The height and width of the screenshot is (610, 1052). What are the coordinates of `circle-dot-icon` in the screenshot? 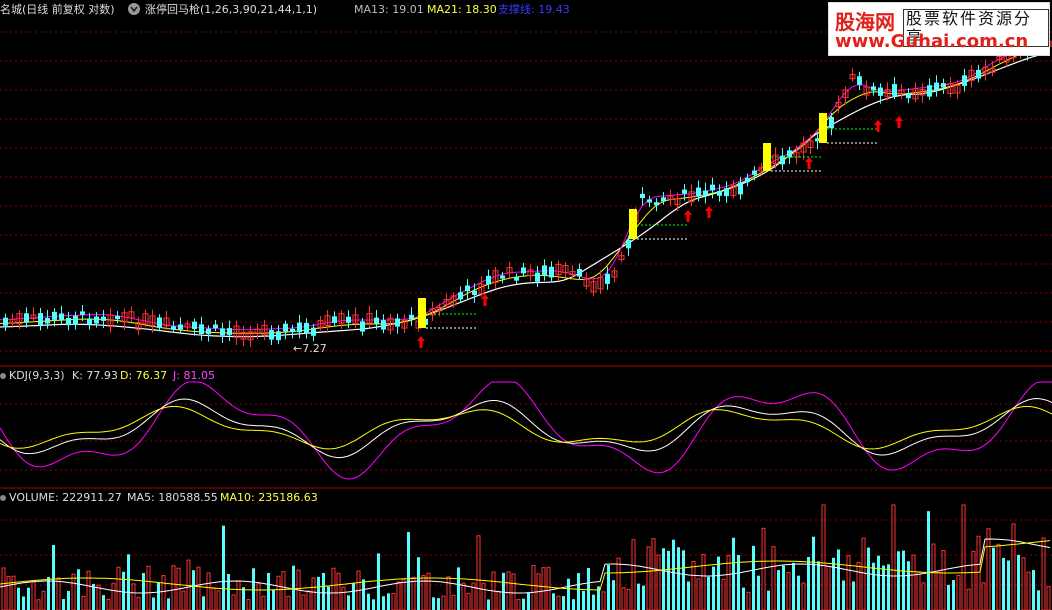 It's located at (3, 376).